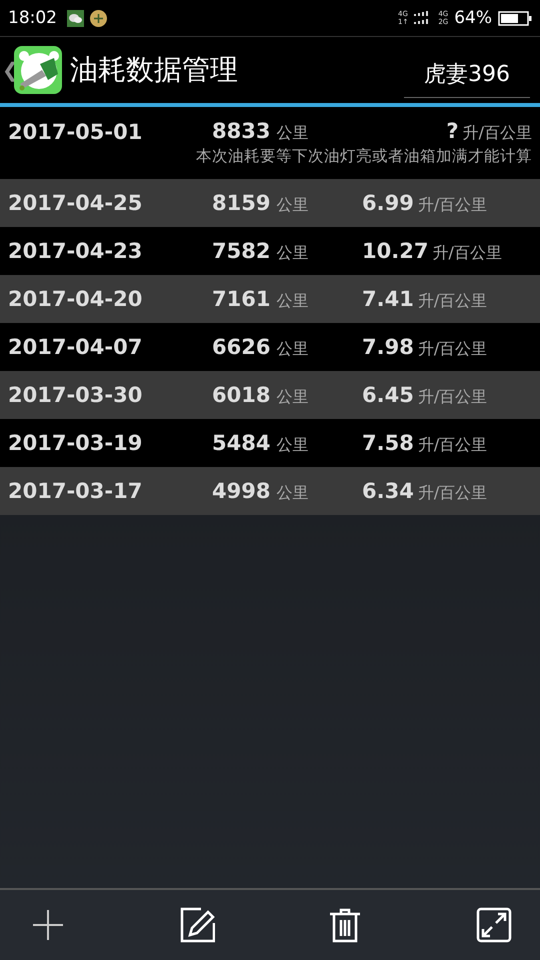 The width and height of the screenshot is (540, 960). What do you see at coordinates (473, 18) in the screenshot?
I see `battery-percent: 64%` at bounding box center [473, 18].